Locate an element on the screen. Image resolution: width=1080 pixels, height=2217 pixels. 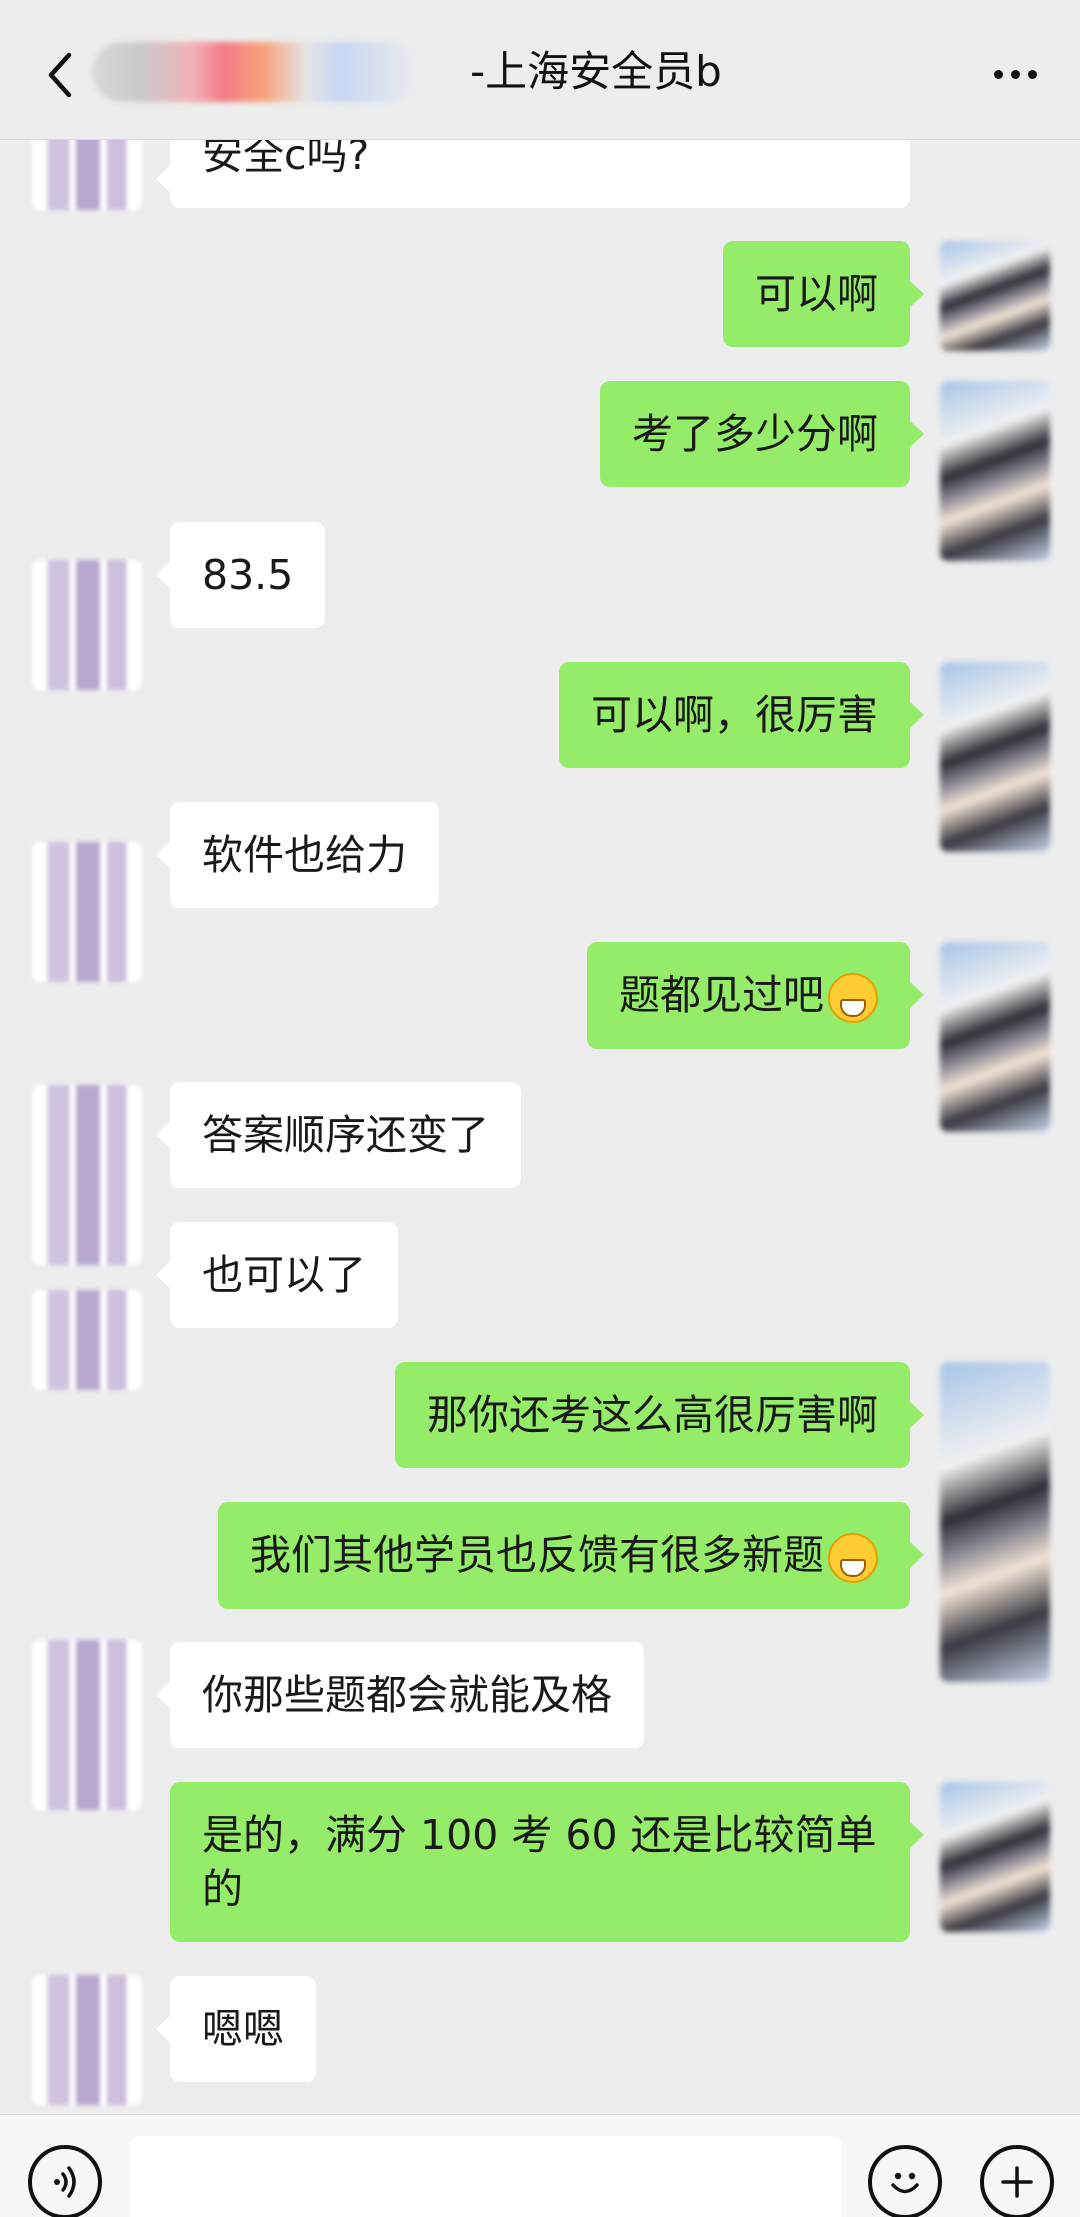
more-button is located at coordinates (1015, 74).